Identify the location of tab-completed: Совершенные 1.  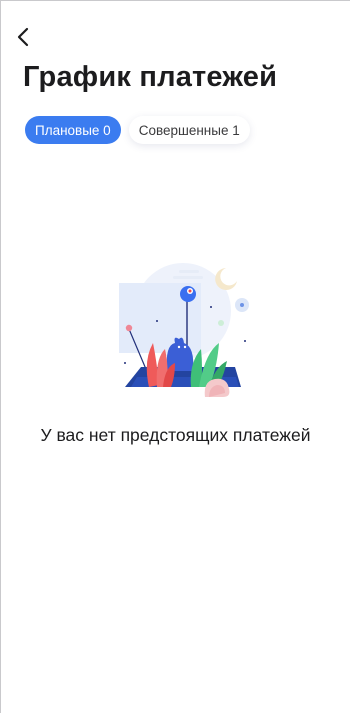
(189, 130).